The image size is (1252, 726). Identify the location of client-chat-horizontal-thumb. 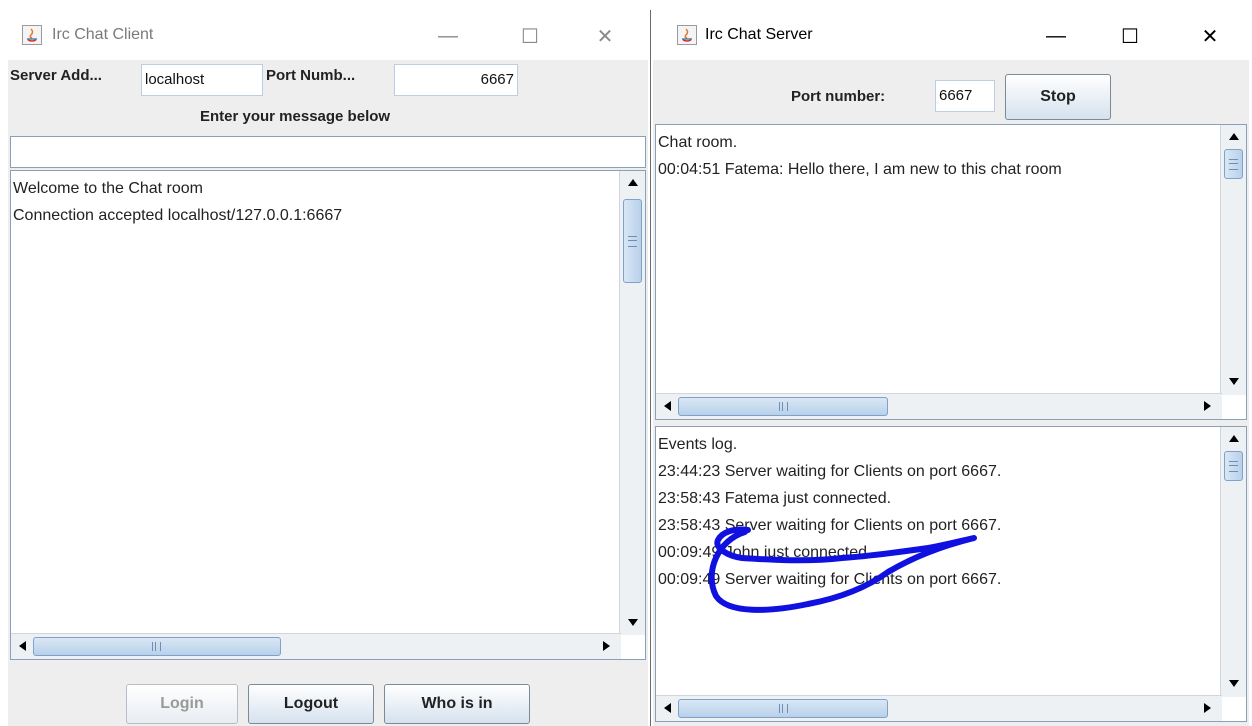
(157, 646).